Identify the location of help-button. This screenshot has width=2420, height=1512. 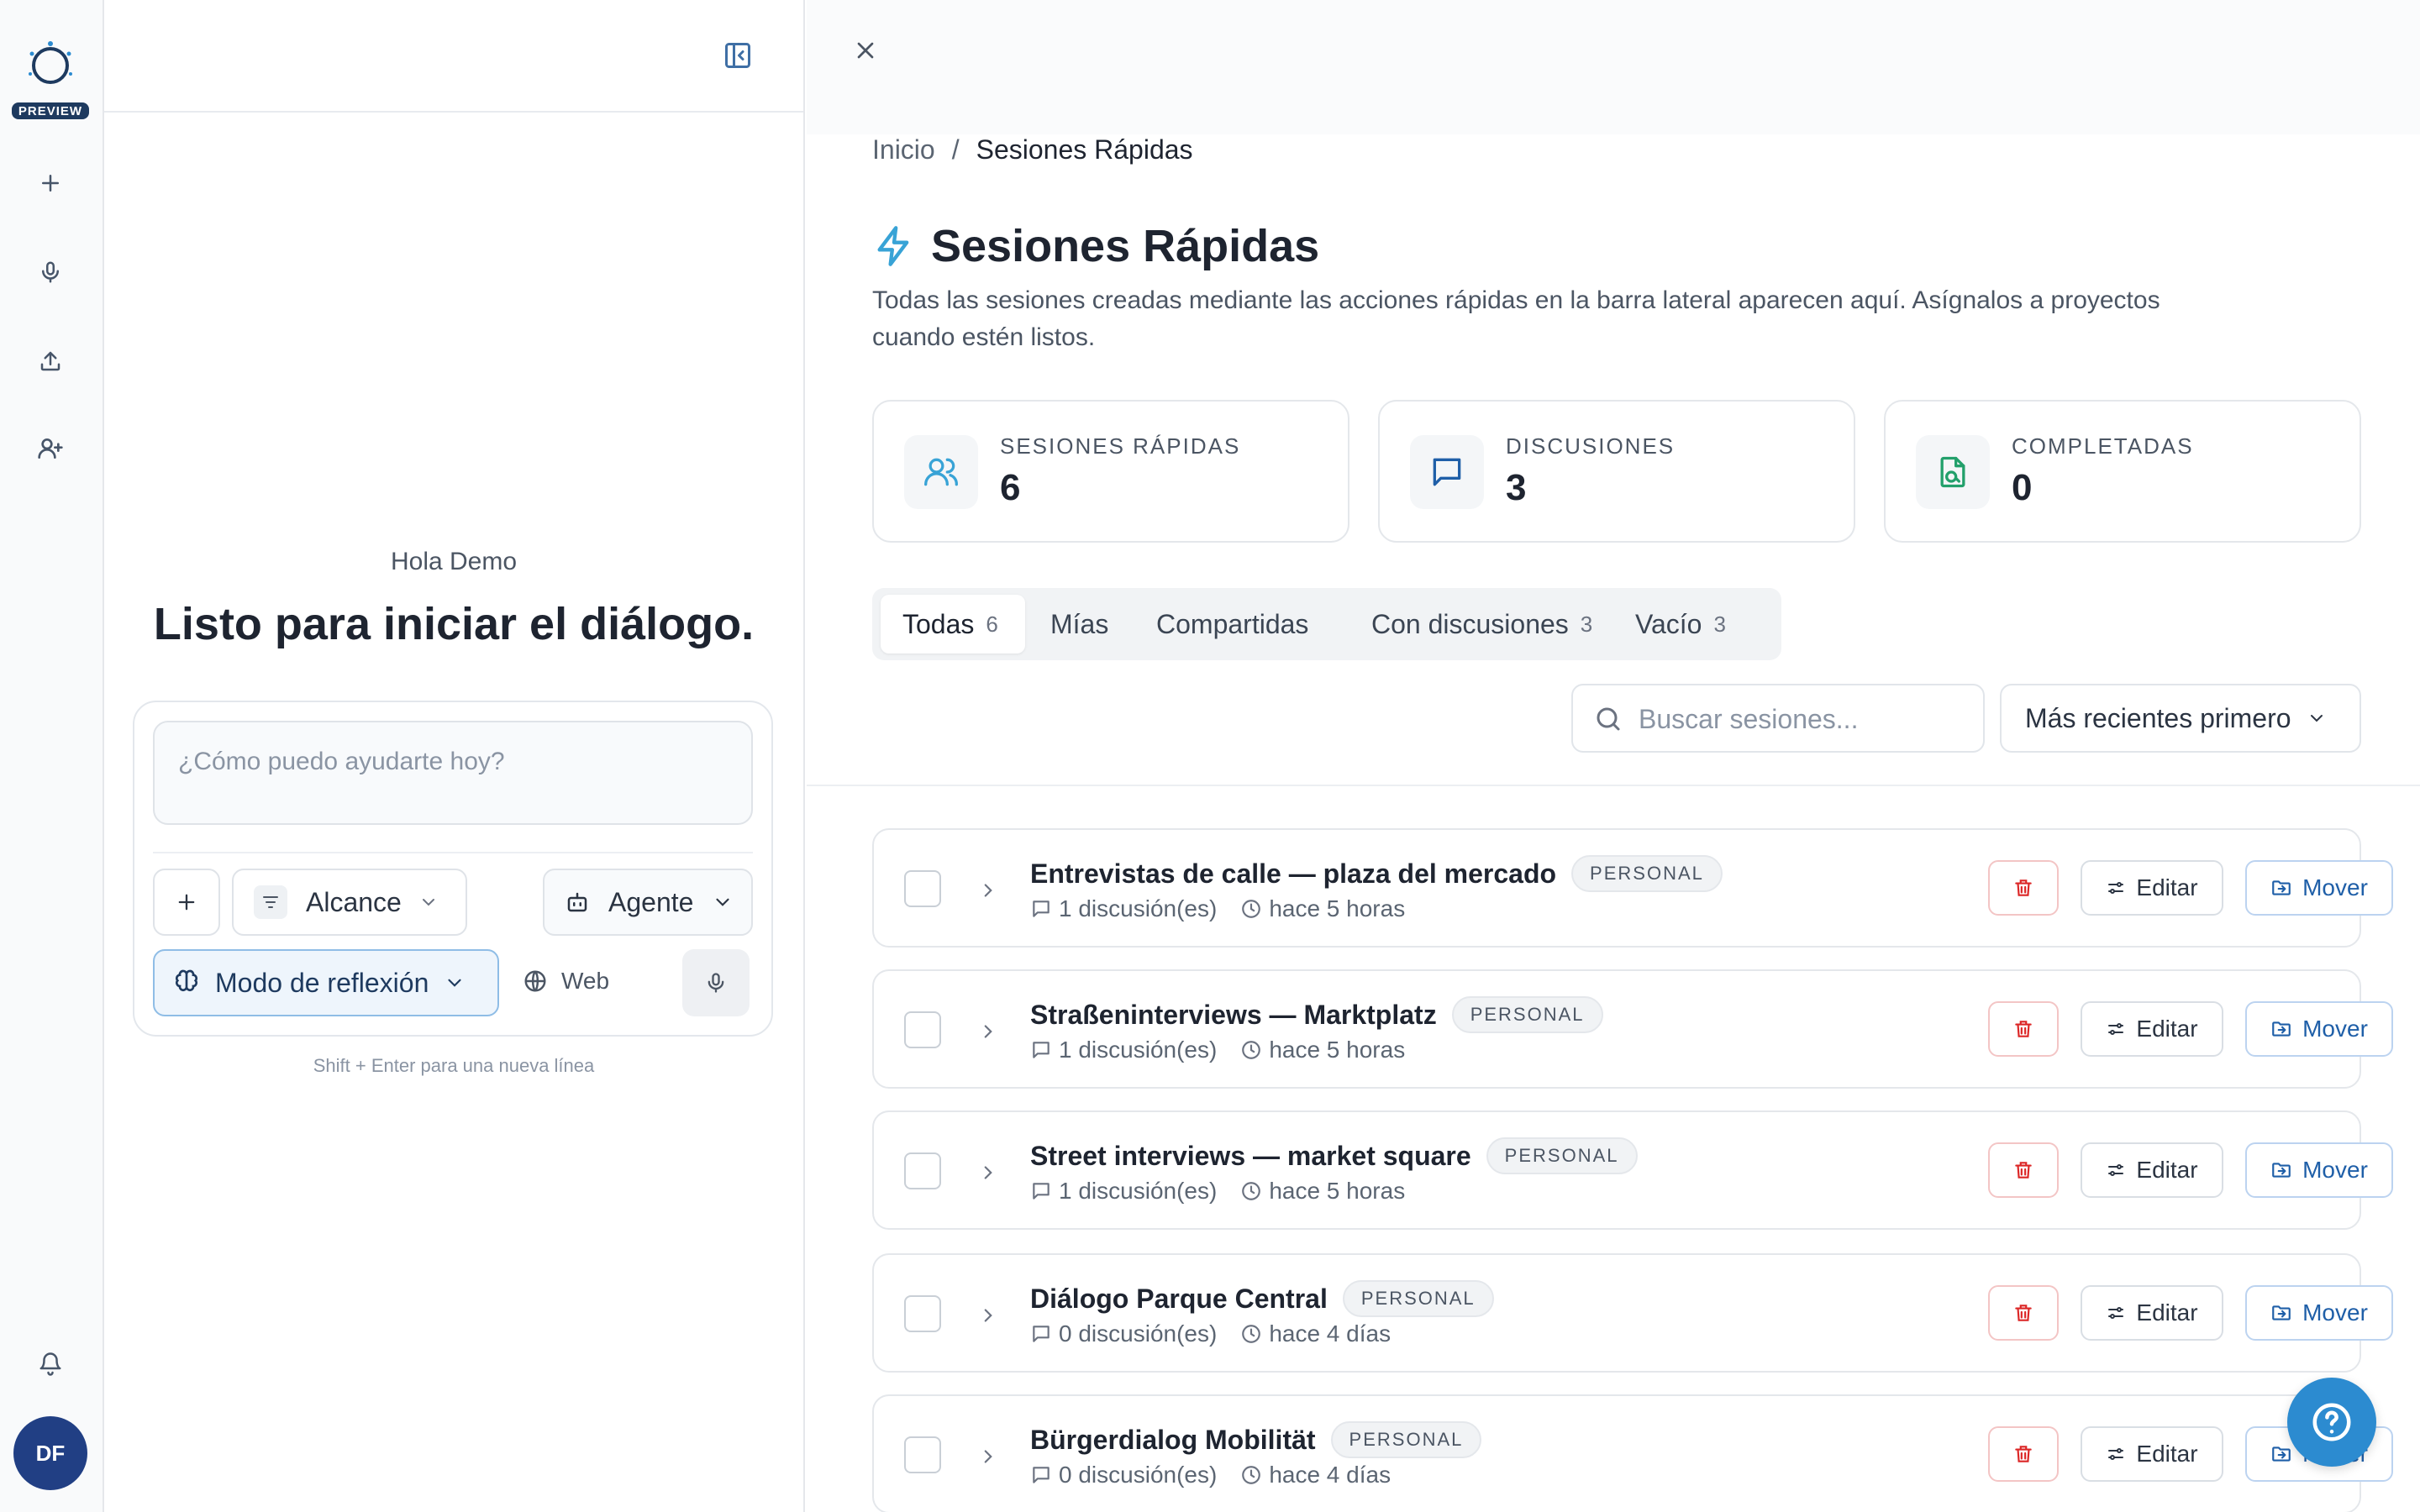
(2331, 1422).